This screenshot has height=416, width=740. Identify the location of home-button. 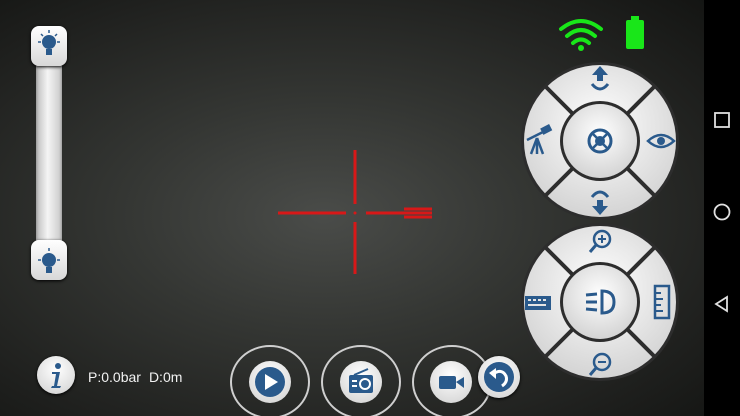
(722, 212).